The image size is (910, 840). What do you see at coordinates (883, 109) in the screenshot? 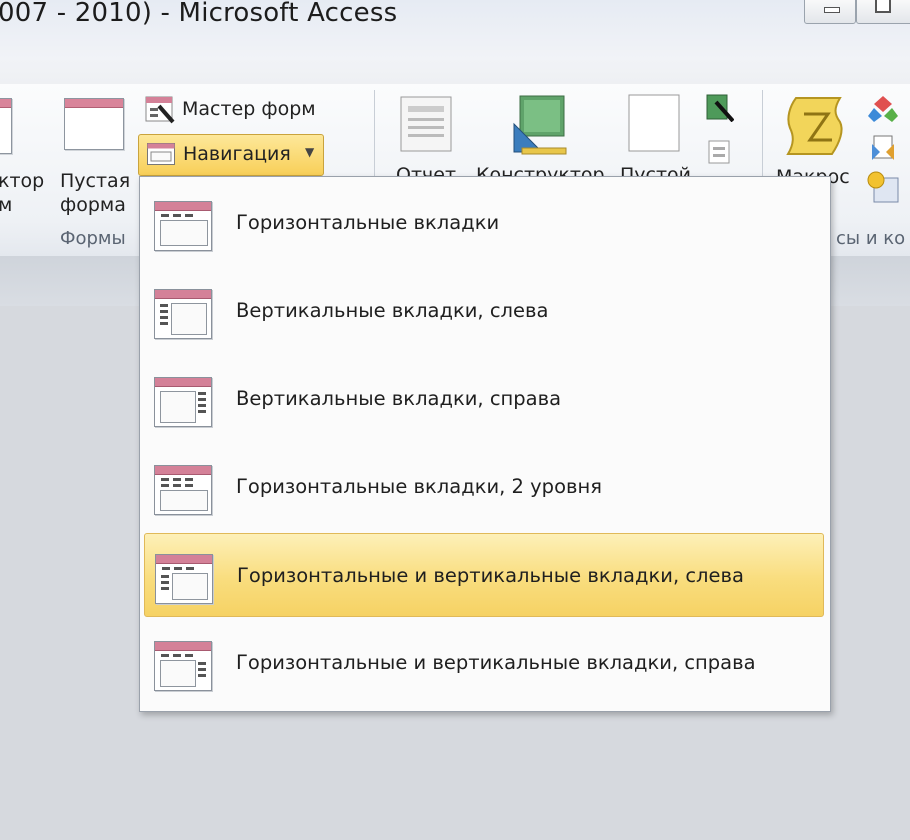
I see `module-icon` at bounding box center [883, 109].